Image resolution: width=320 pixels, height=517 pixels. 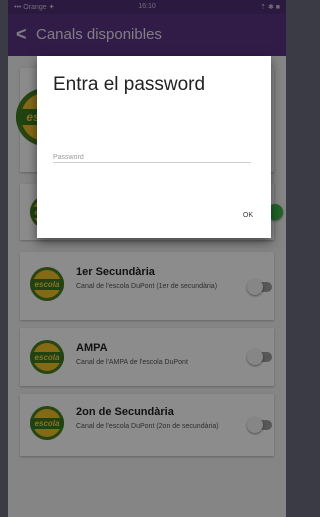 I want to click on ok-button: OK, so click(x=248, y=215).